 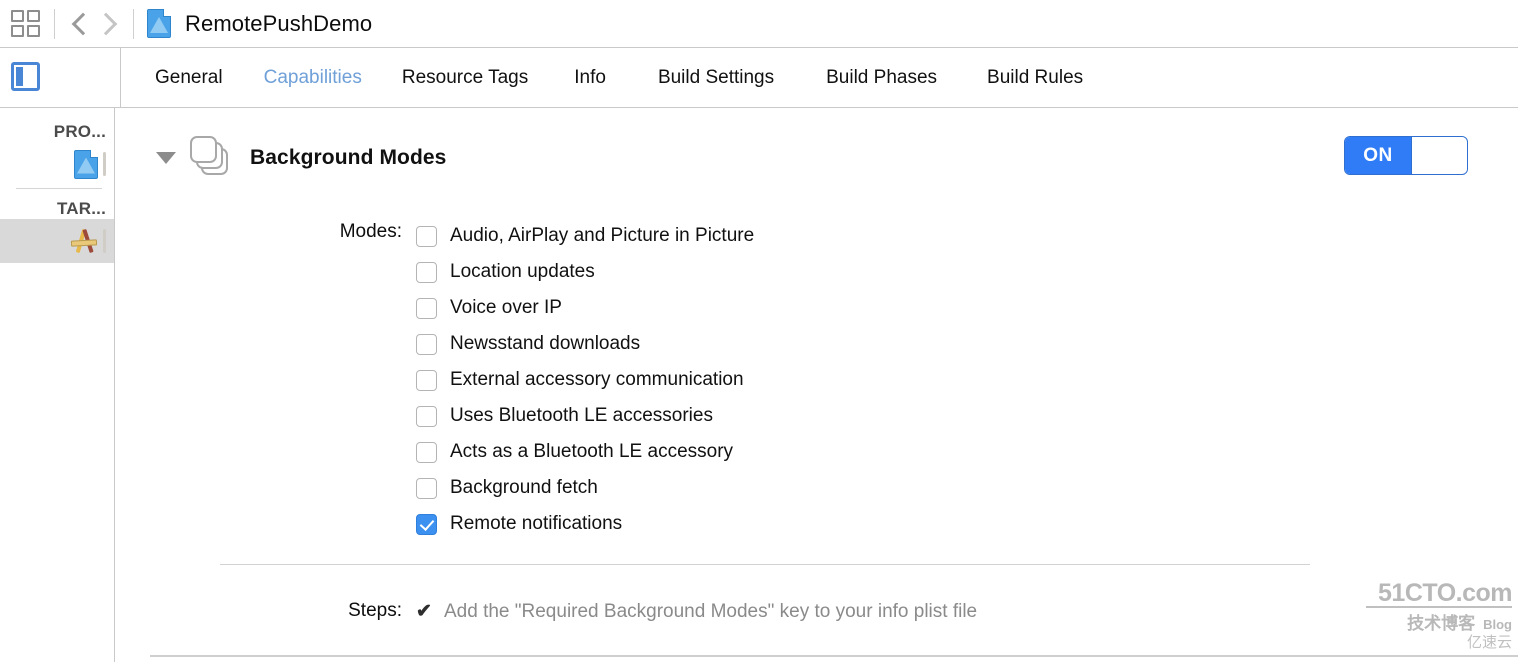 What do you see at coordinates (522, 271) in the screenshot?
I see `mode-label: Location updates` at bounding box center [522, 271].